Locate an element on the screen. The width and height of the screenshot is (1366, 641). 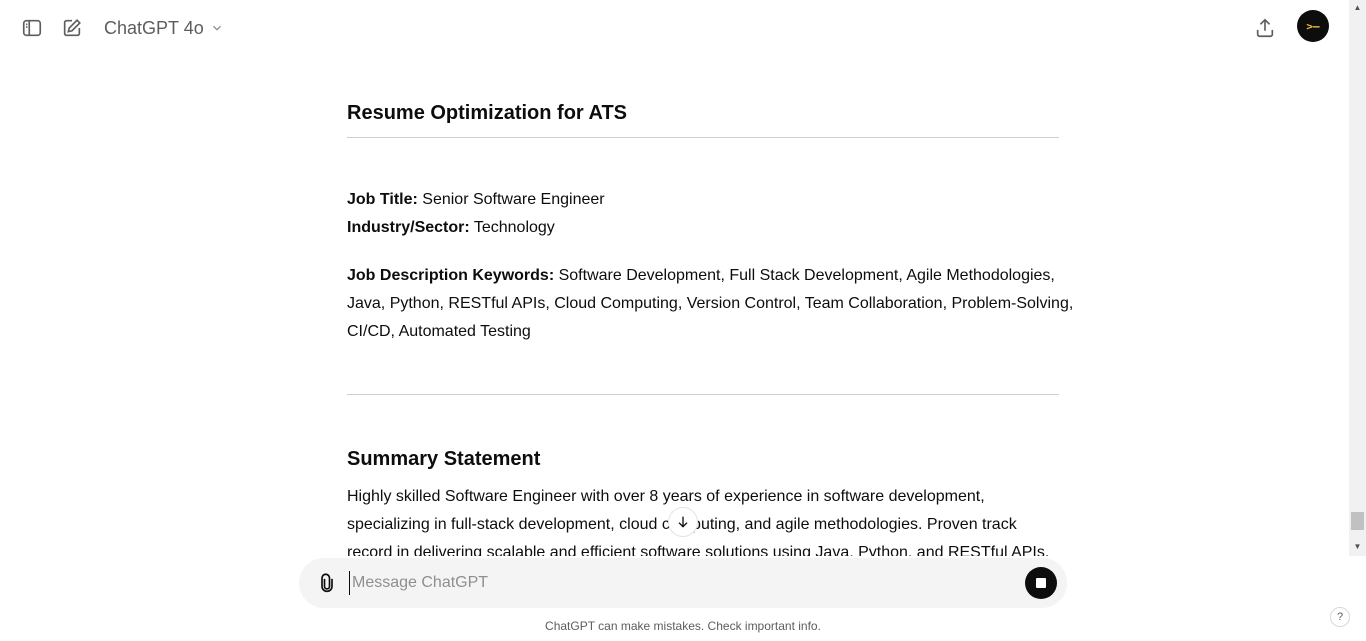
sidebar-icon is located at coordinates (32, 28).